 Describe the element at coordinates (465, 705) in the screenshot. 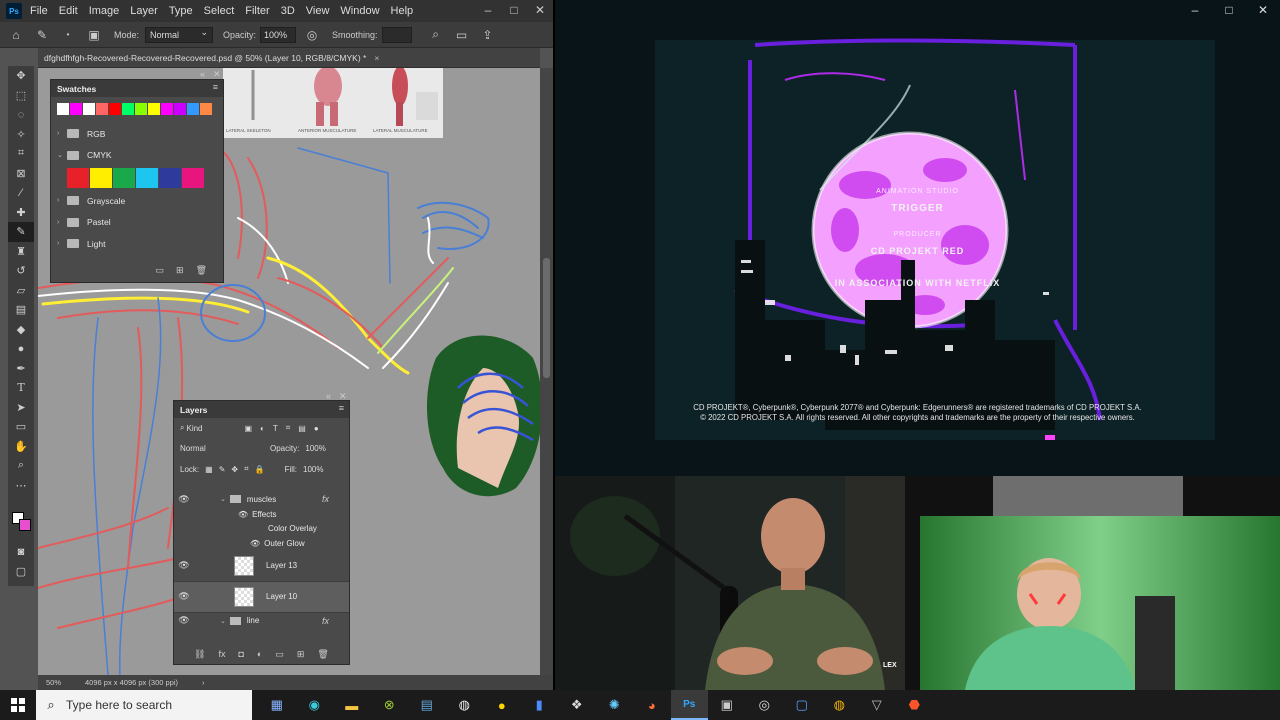

I see `github-icon: ◍` at that location.